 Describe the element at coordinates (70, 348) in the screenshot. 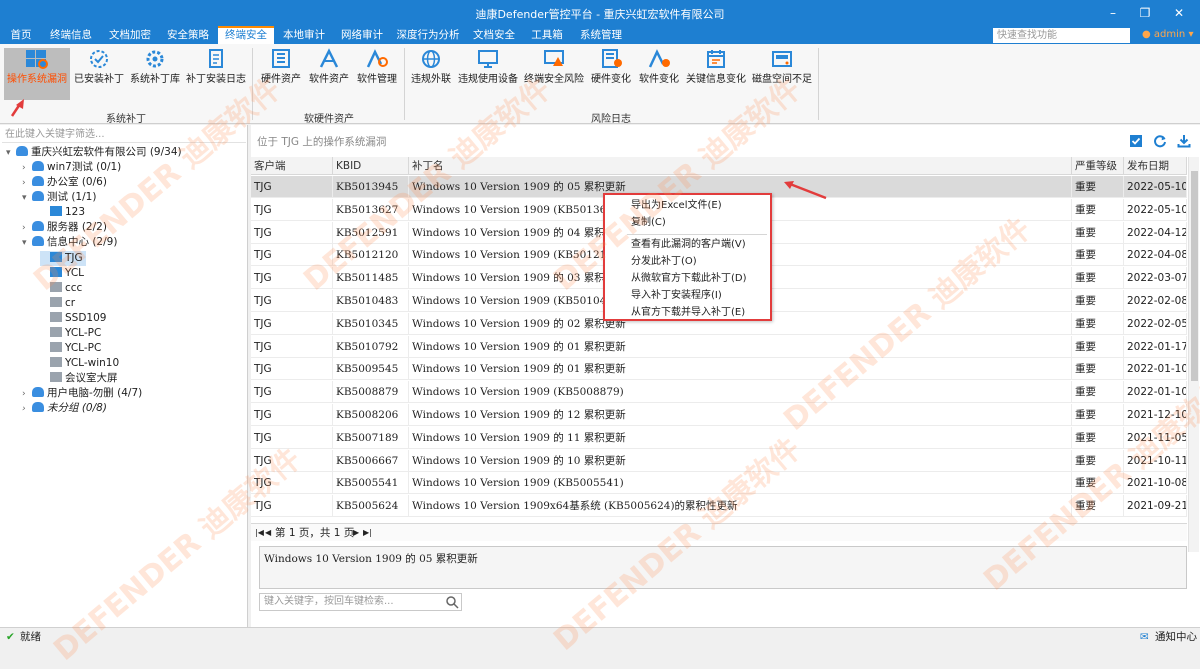

I see `tree-node-ycl-pc-2: YCL-PC` at that location.